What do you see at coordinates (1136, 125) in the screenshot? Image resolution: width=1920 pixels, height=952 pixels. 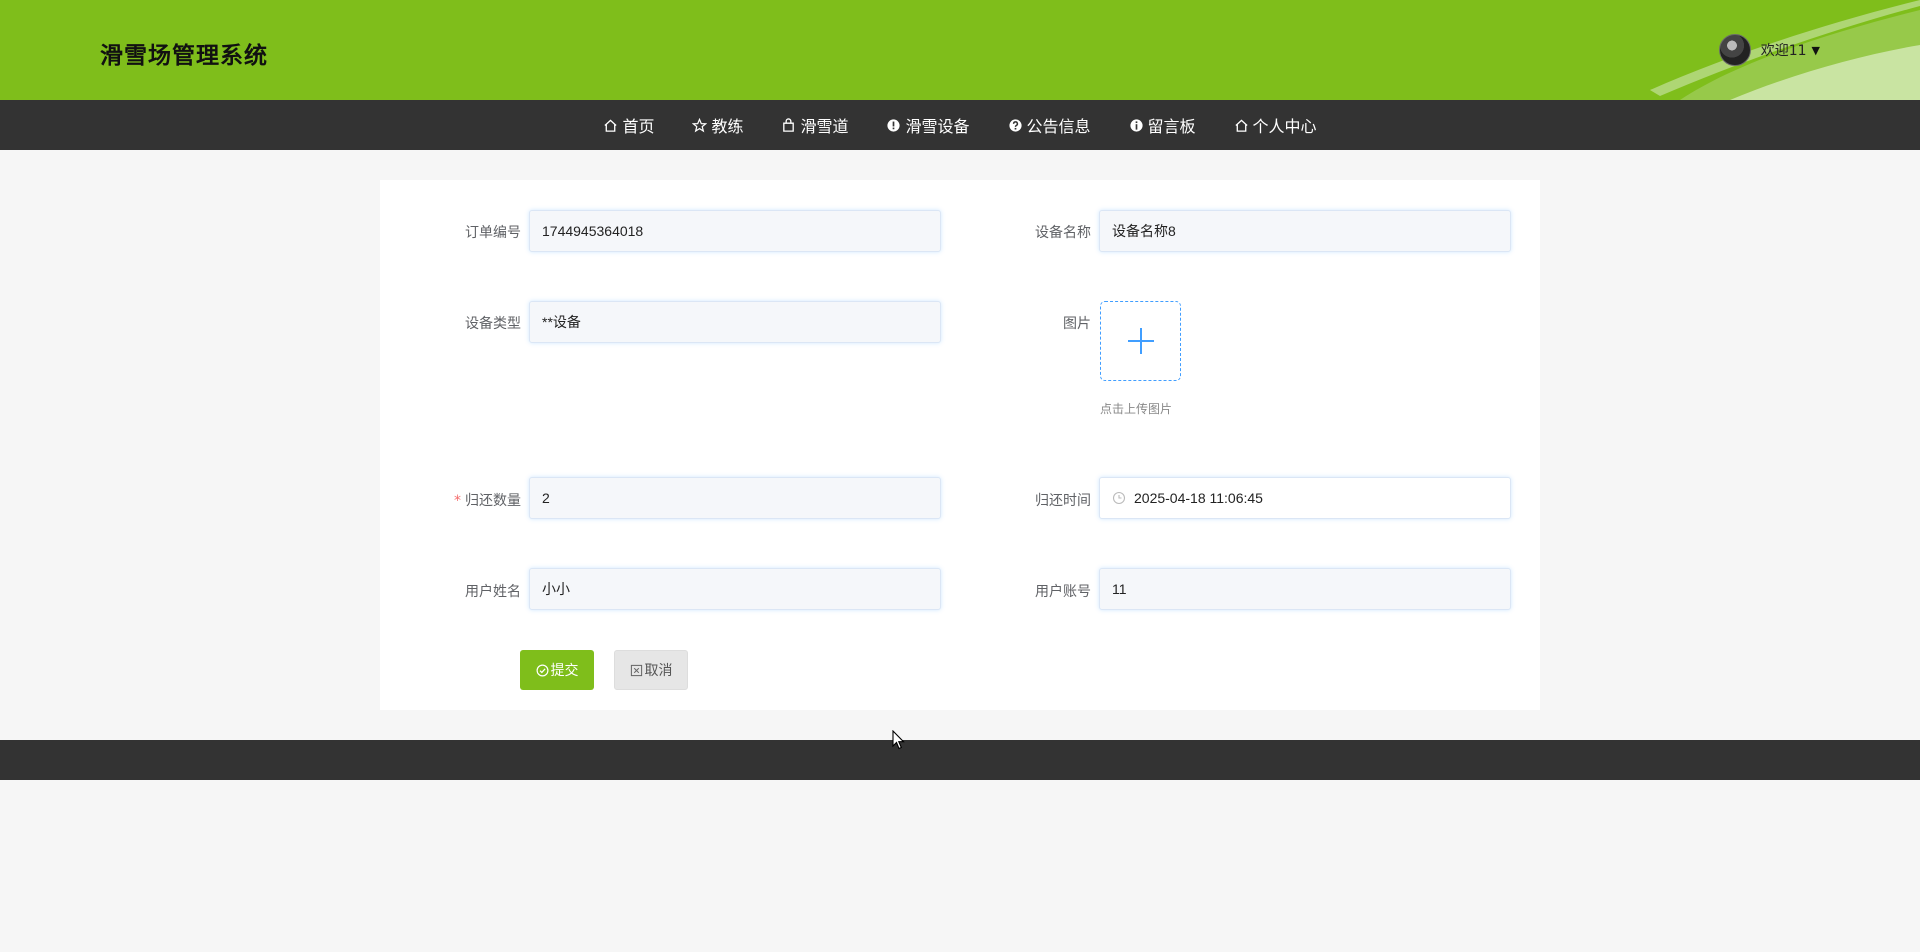 I see `info-icon` at bounding box center [1136, 125].